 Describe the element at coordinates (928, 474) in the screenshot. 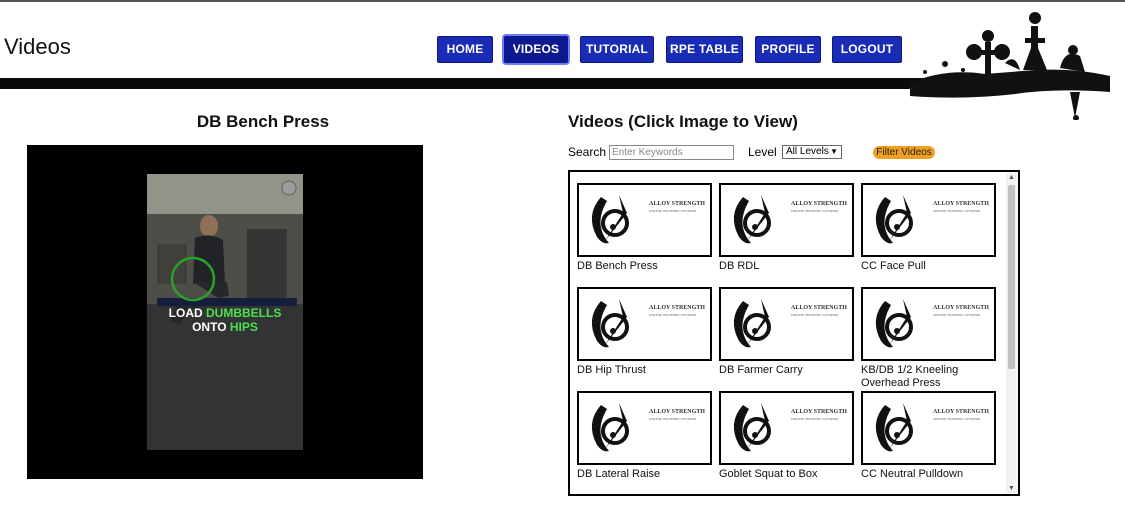

I see `video-tile-label: CC Neutral Pulldown` at that location.